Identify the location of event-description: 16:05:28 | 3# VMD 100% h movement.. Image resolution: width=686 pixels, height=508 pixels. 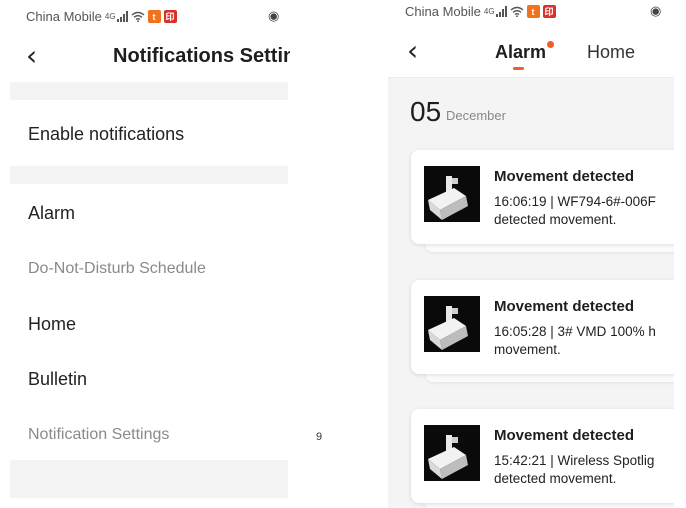
(584, 341).